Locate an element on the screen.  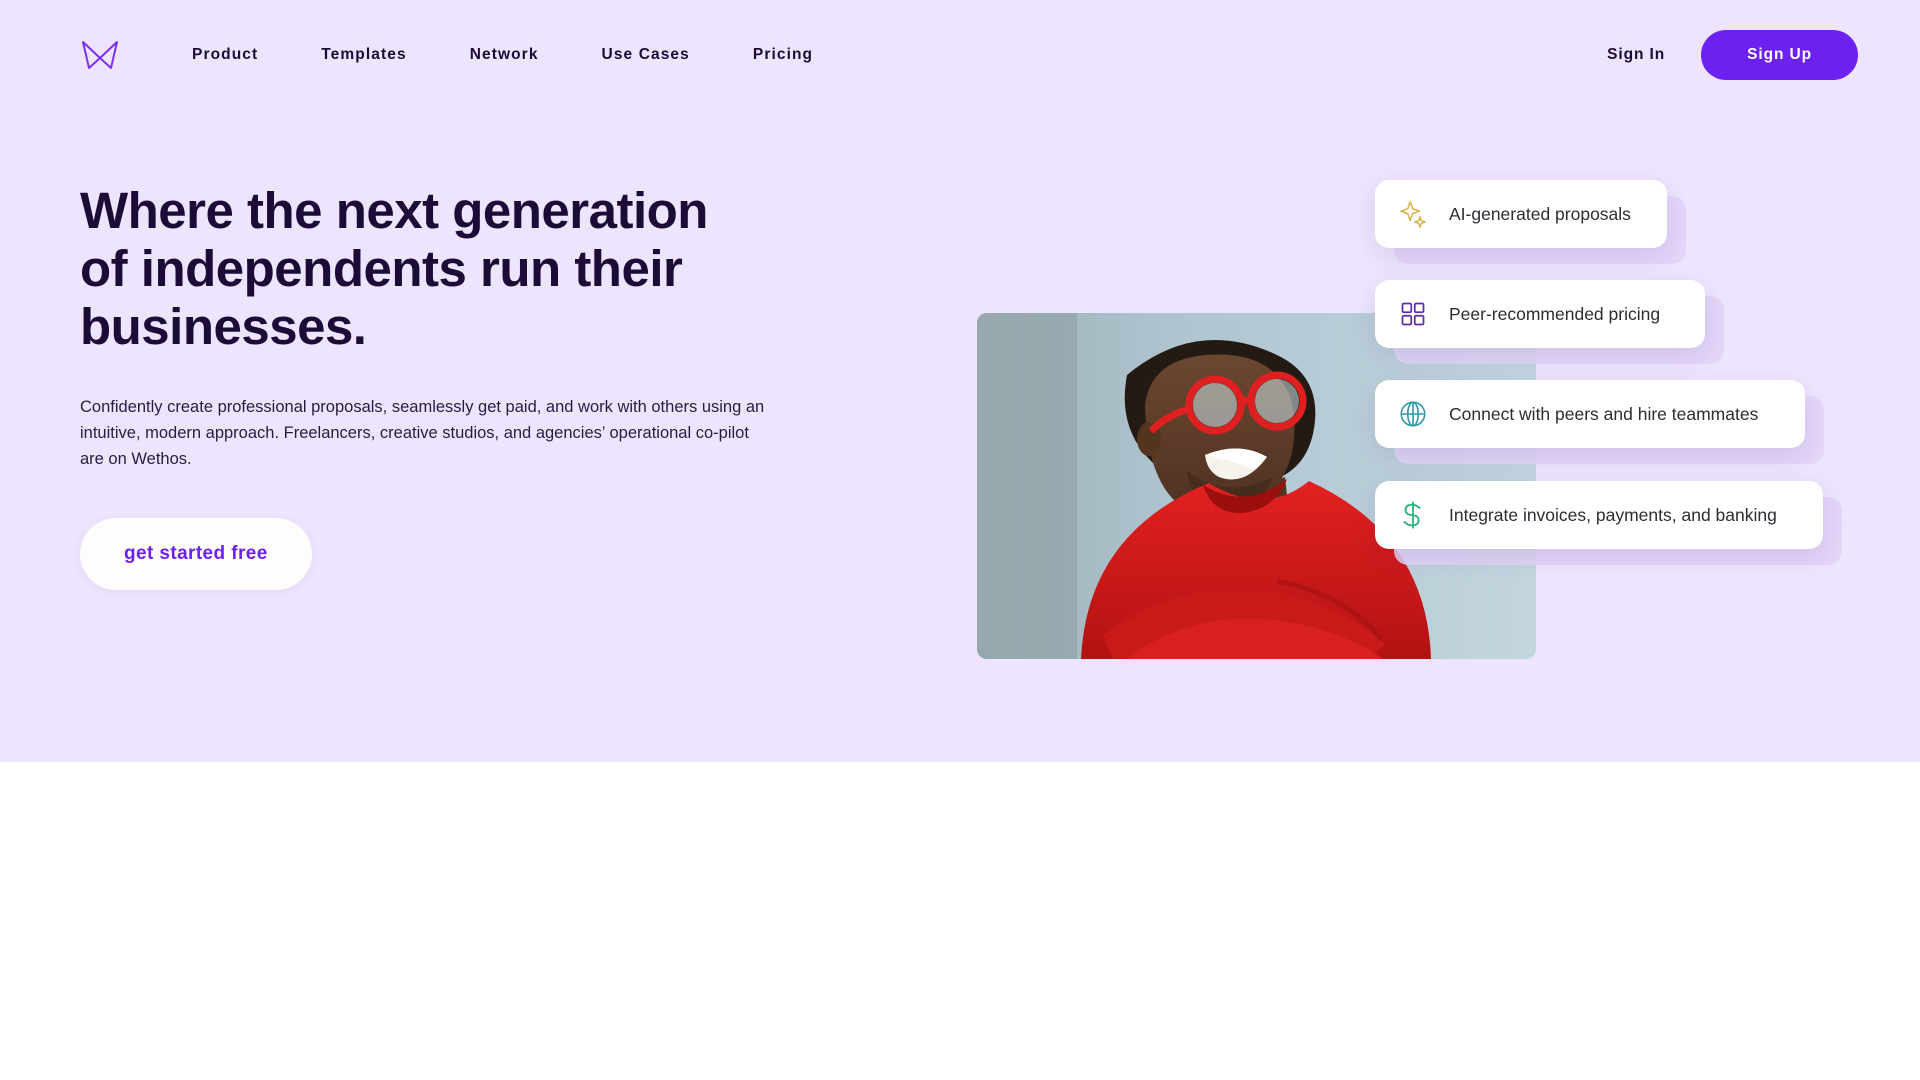
feature-label: Peer-recommended pricing is located at coordinates (1555, 313).